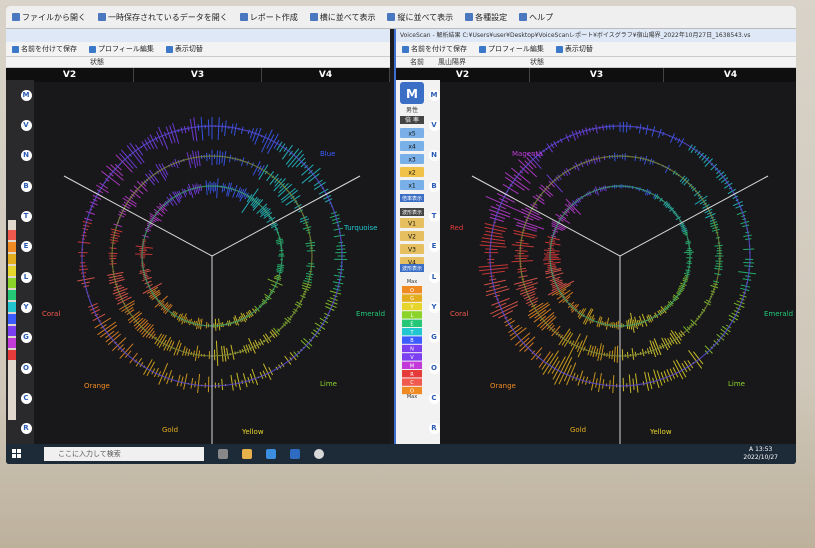 The height and width of the screenshot is (548, 815). Describe the element at coordinates (343, 17) in the screenshot. I see `menu-tile-horizontal: 横に並べて表示` at that location.